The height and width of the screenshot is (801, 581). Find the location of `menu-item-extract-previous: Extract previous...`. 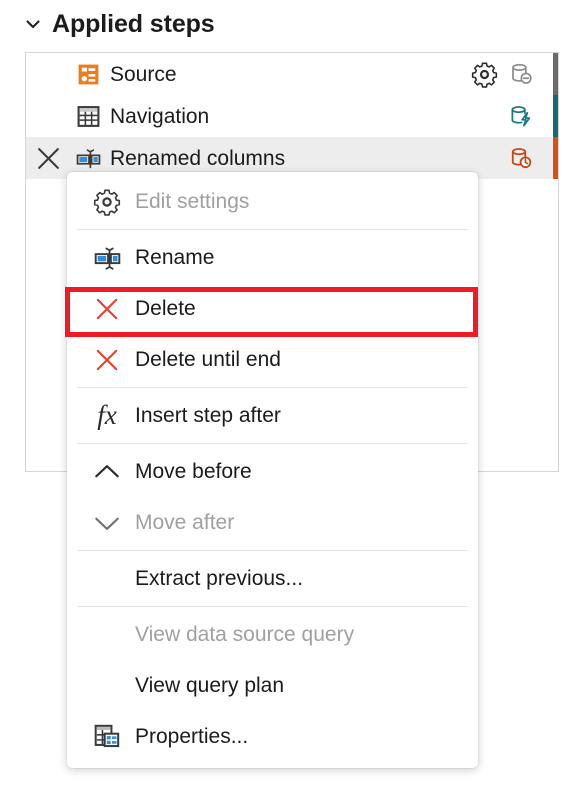

menu-item-extract-previous: Extract previous... is located at coordinates (272, 578).